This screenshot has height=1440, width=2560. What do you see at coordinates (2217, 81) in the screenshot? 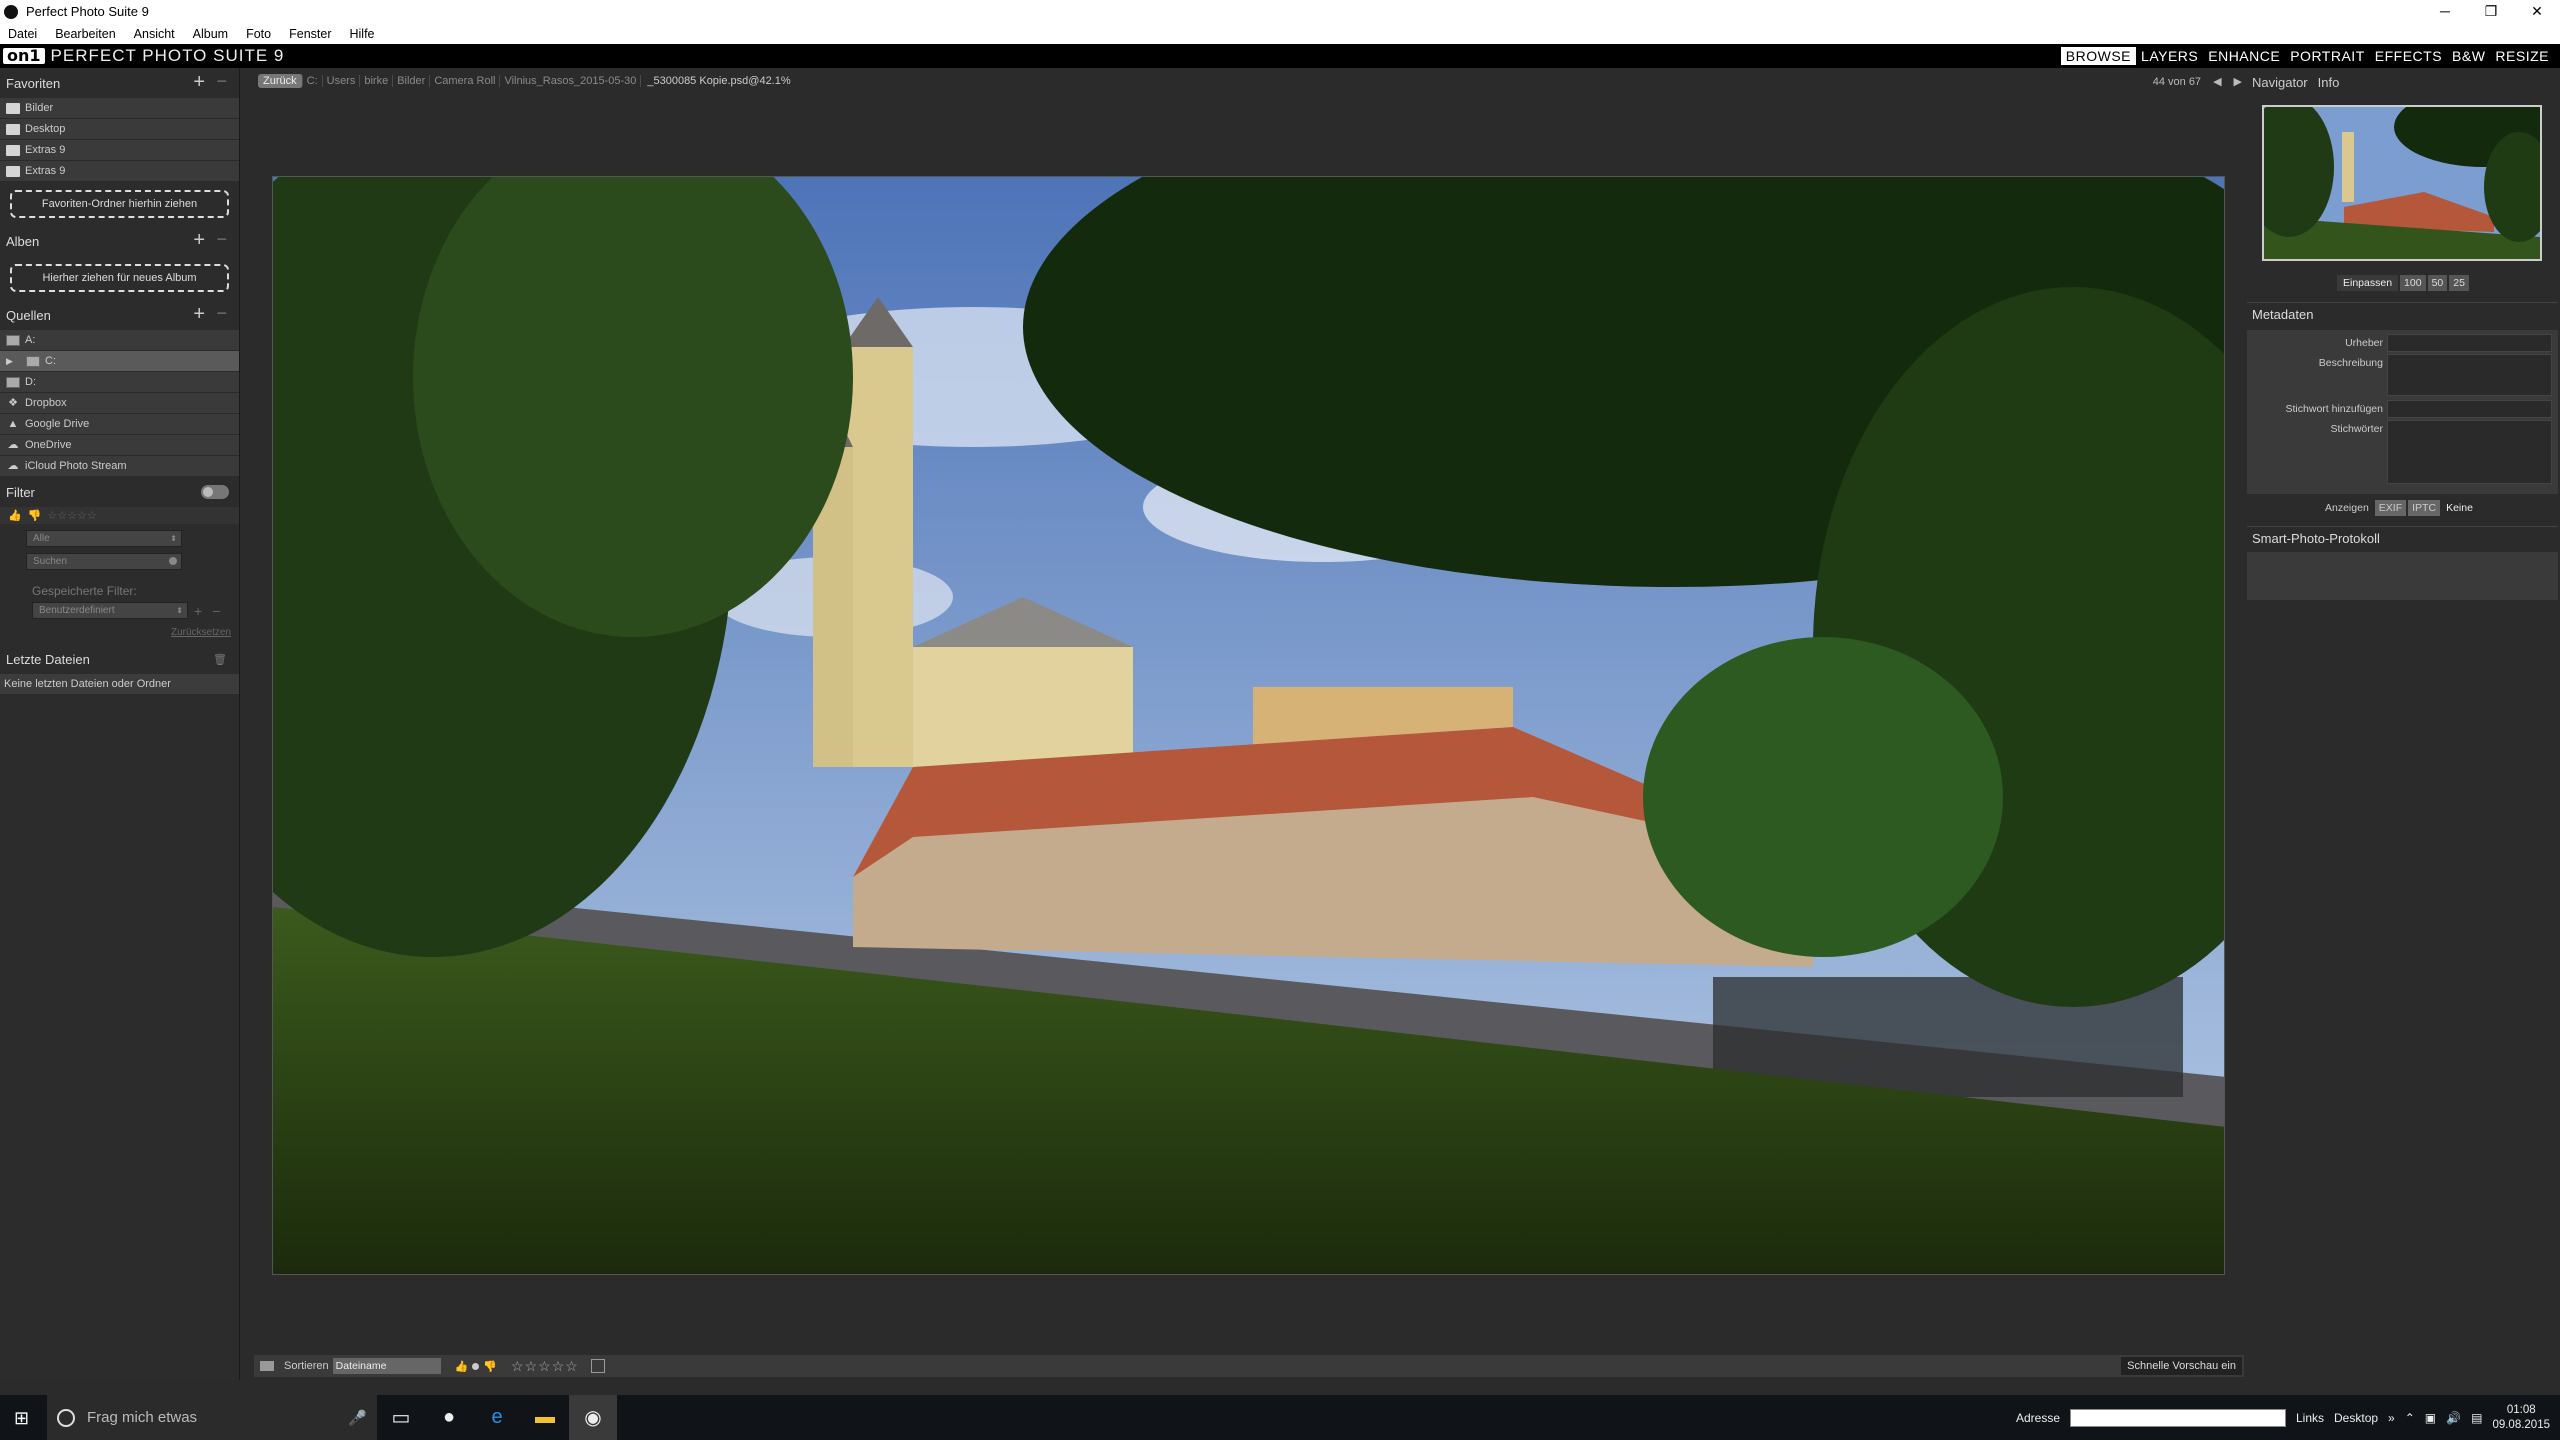
I see `prev-image-icon: ◀` at bounding box center [2217, 81].